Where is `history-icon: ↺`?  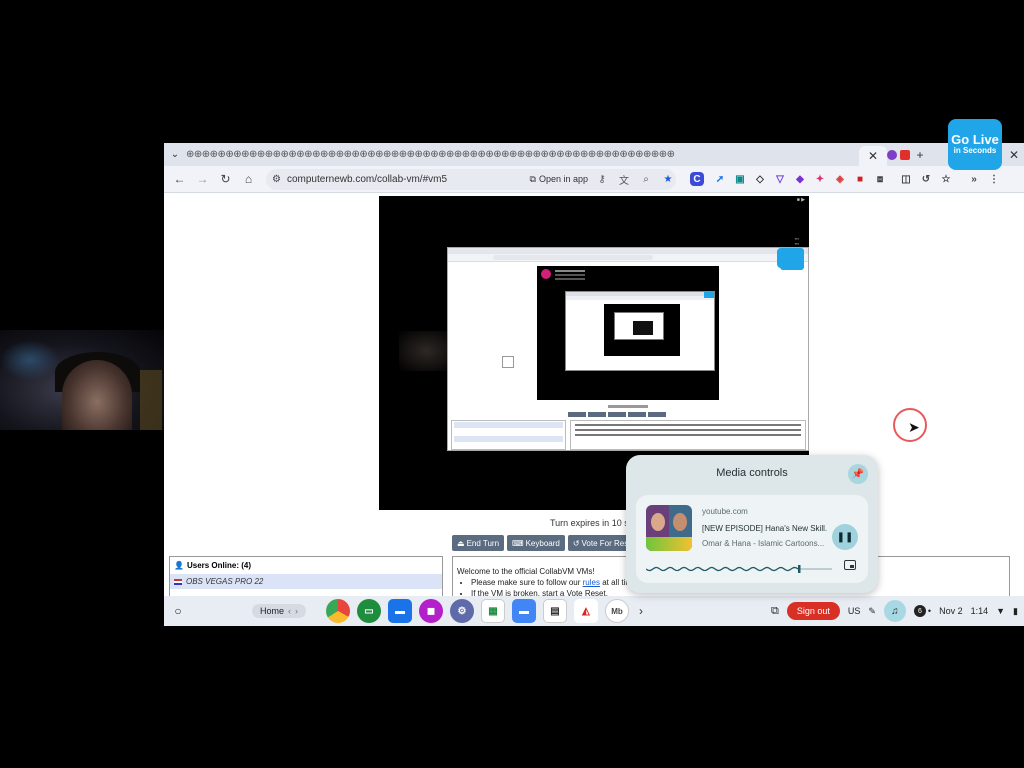
history-icon: ↺ is located at coordinates (926, 179).